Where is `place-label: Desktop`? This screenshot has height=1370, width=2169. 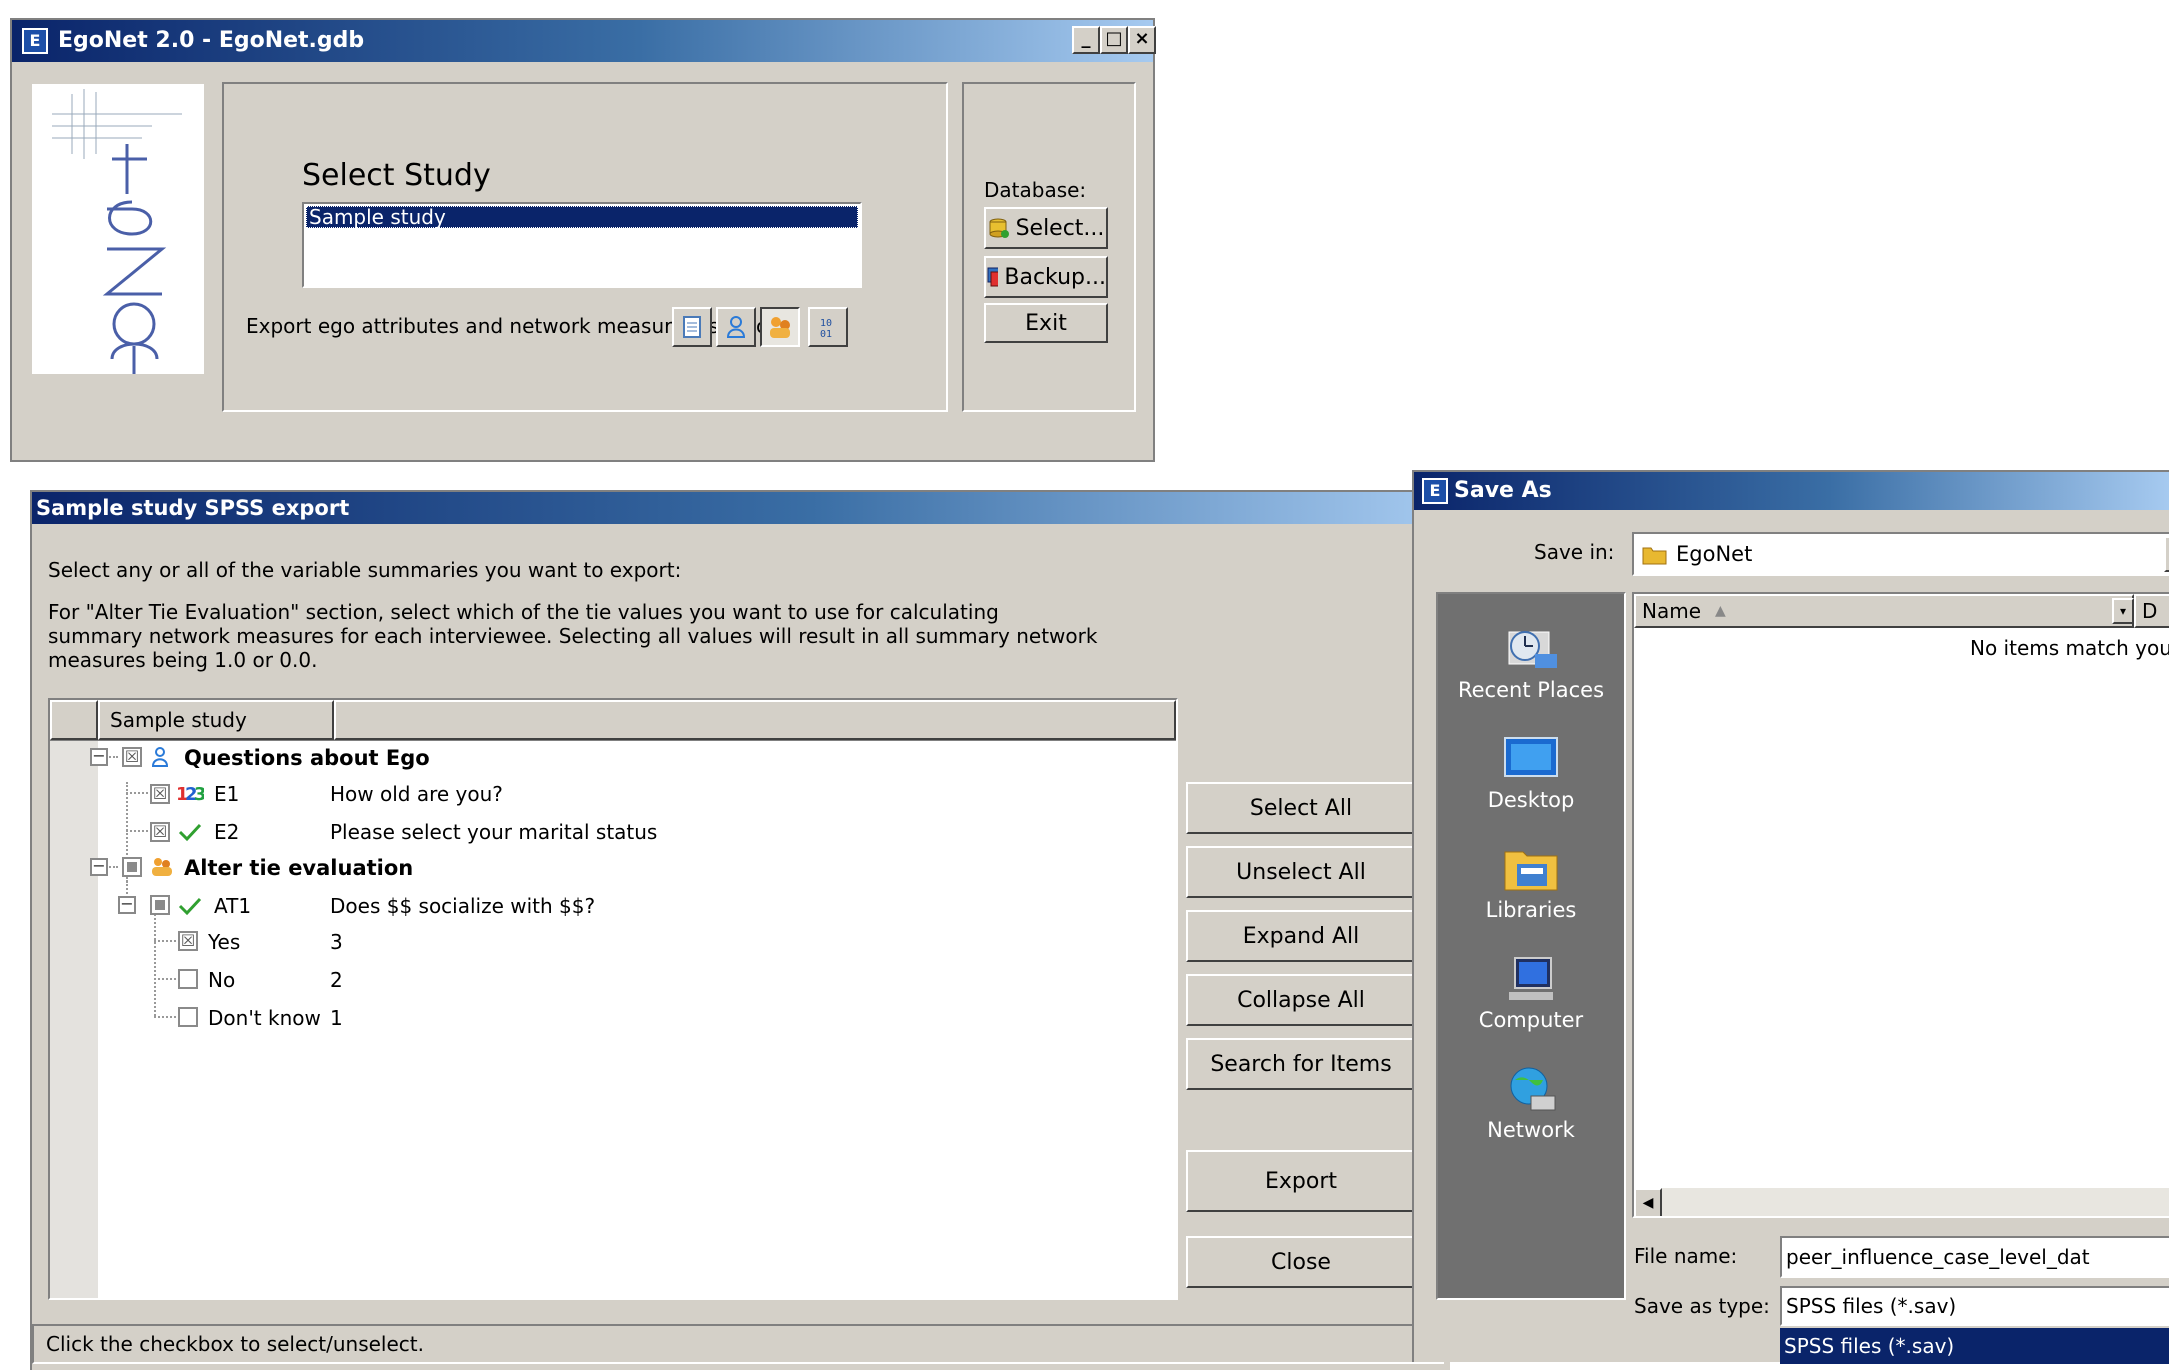
place-label: Desktop is located at coordinates (1531, 800).